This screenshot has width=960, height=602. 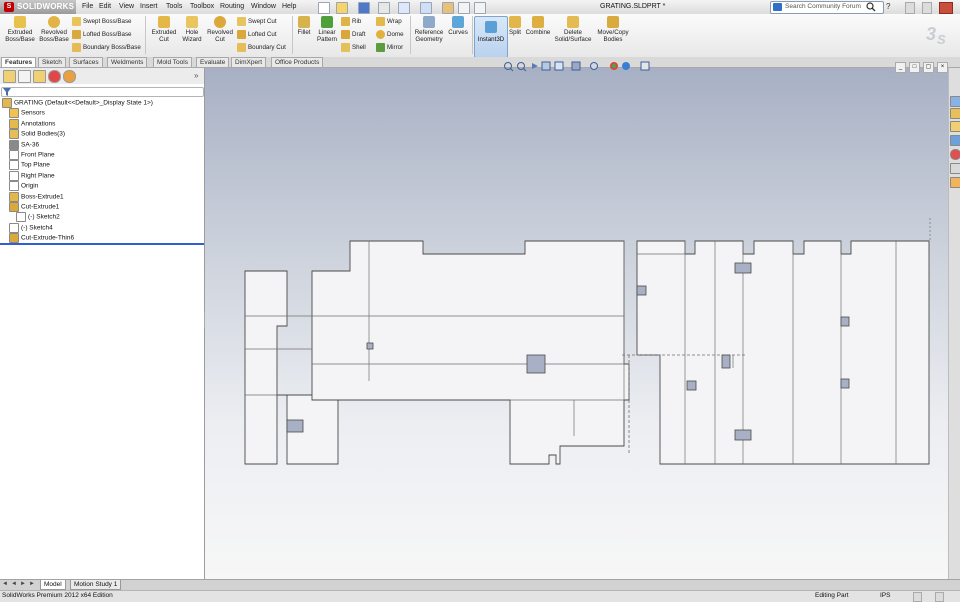 I want to click on search-box: Search Community Forum, so click(x=827, y=7).